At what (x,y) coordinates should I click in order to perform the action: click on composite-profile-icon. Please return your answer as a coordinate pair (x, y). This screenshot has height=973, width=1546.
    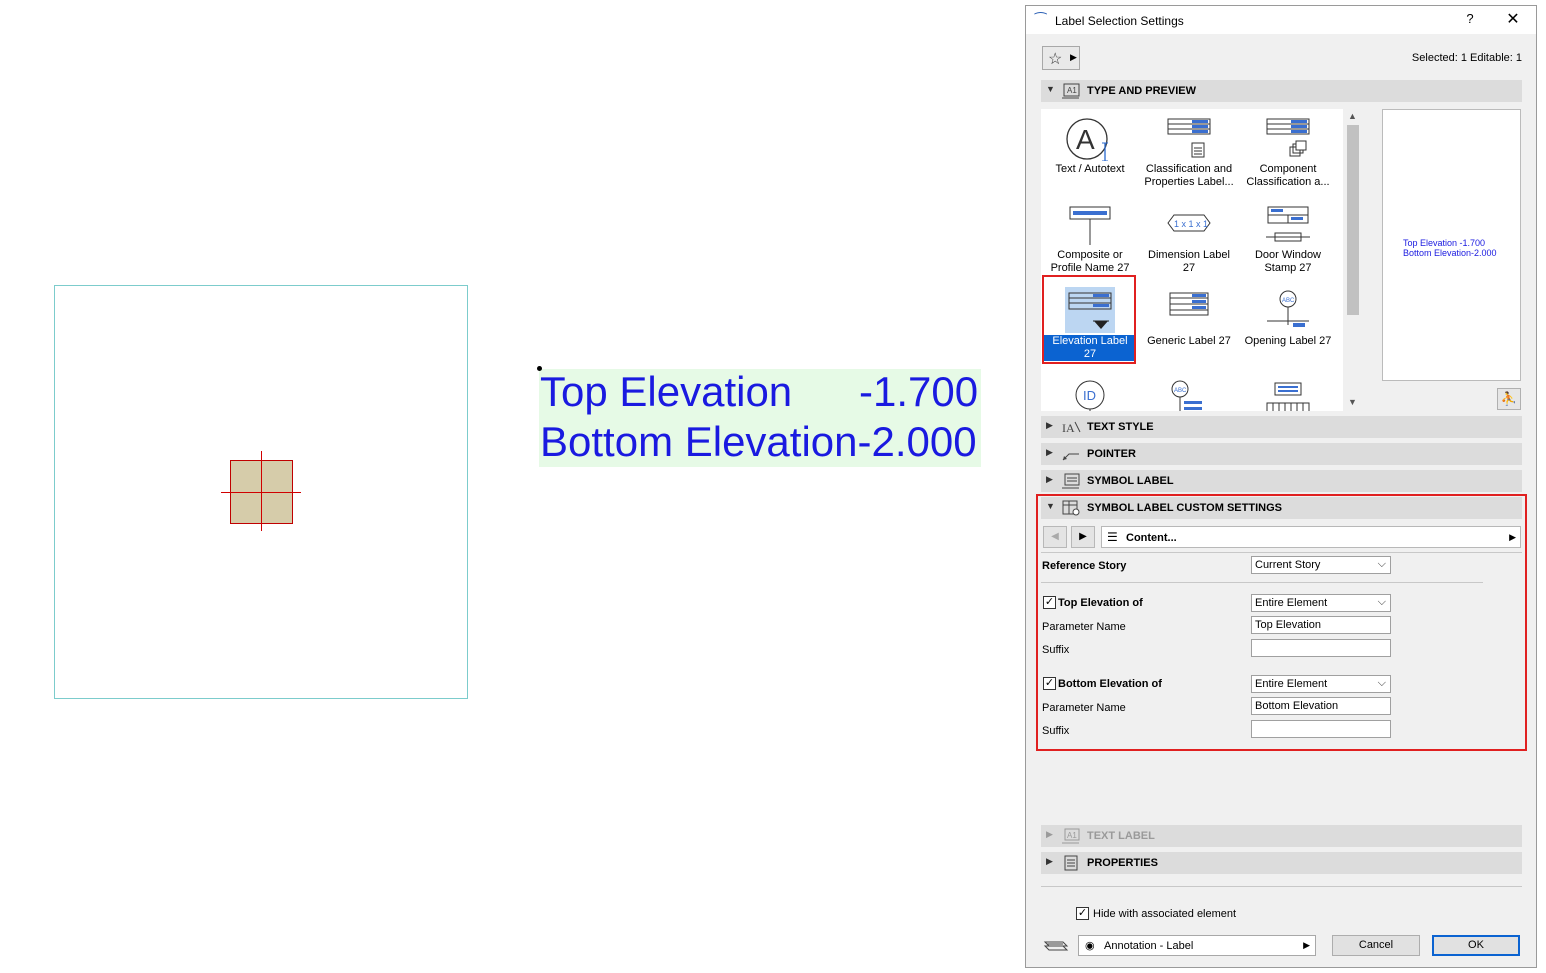
    Looking at the image, I should click on (1090, 224).